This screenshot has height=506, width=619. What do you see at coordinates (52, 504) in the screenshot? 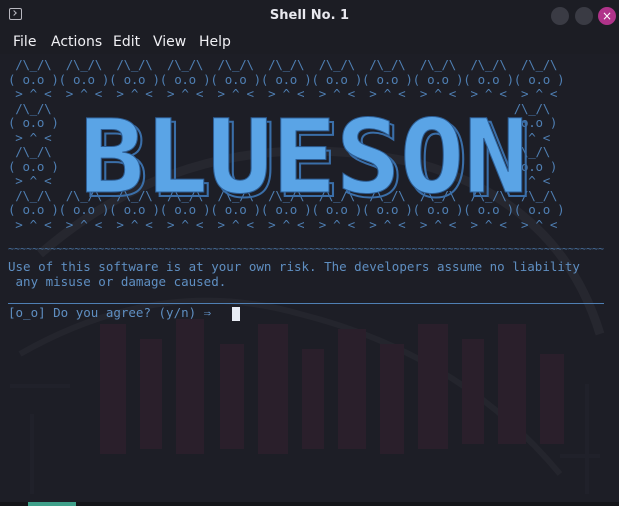
I see `active-task-indicator` at bounding box center [52, 504].